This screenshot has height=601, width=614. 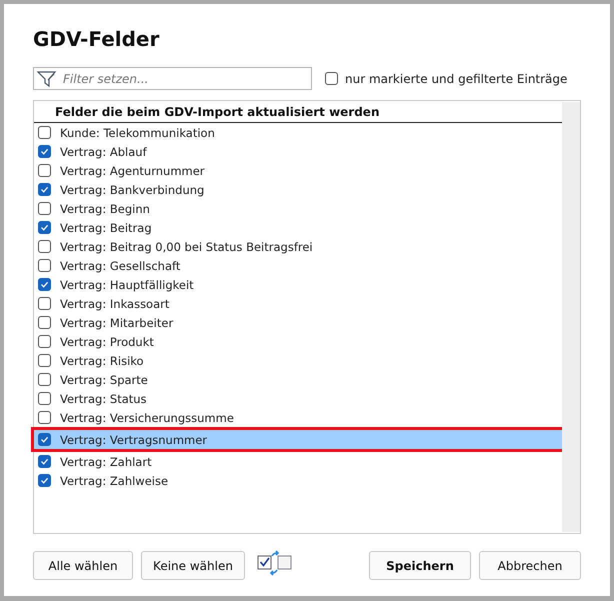 I want to click on list-row: Vertrag: Produkt, so click(x=298, y=341).